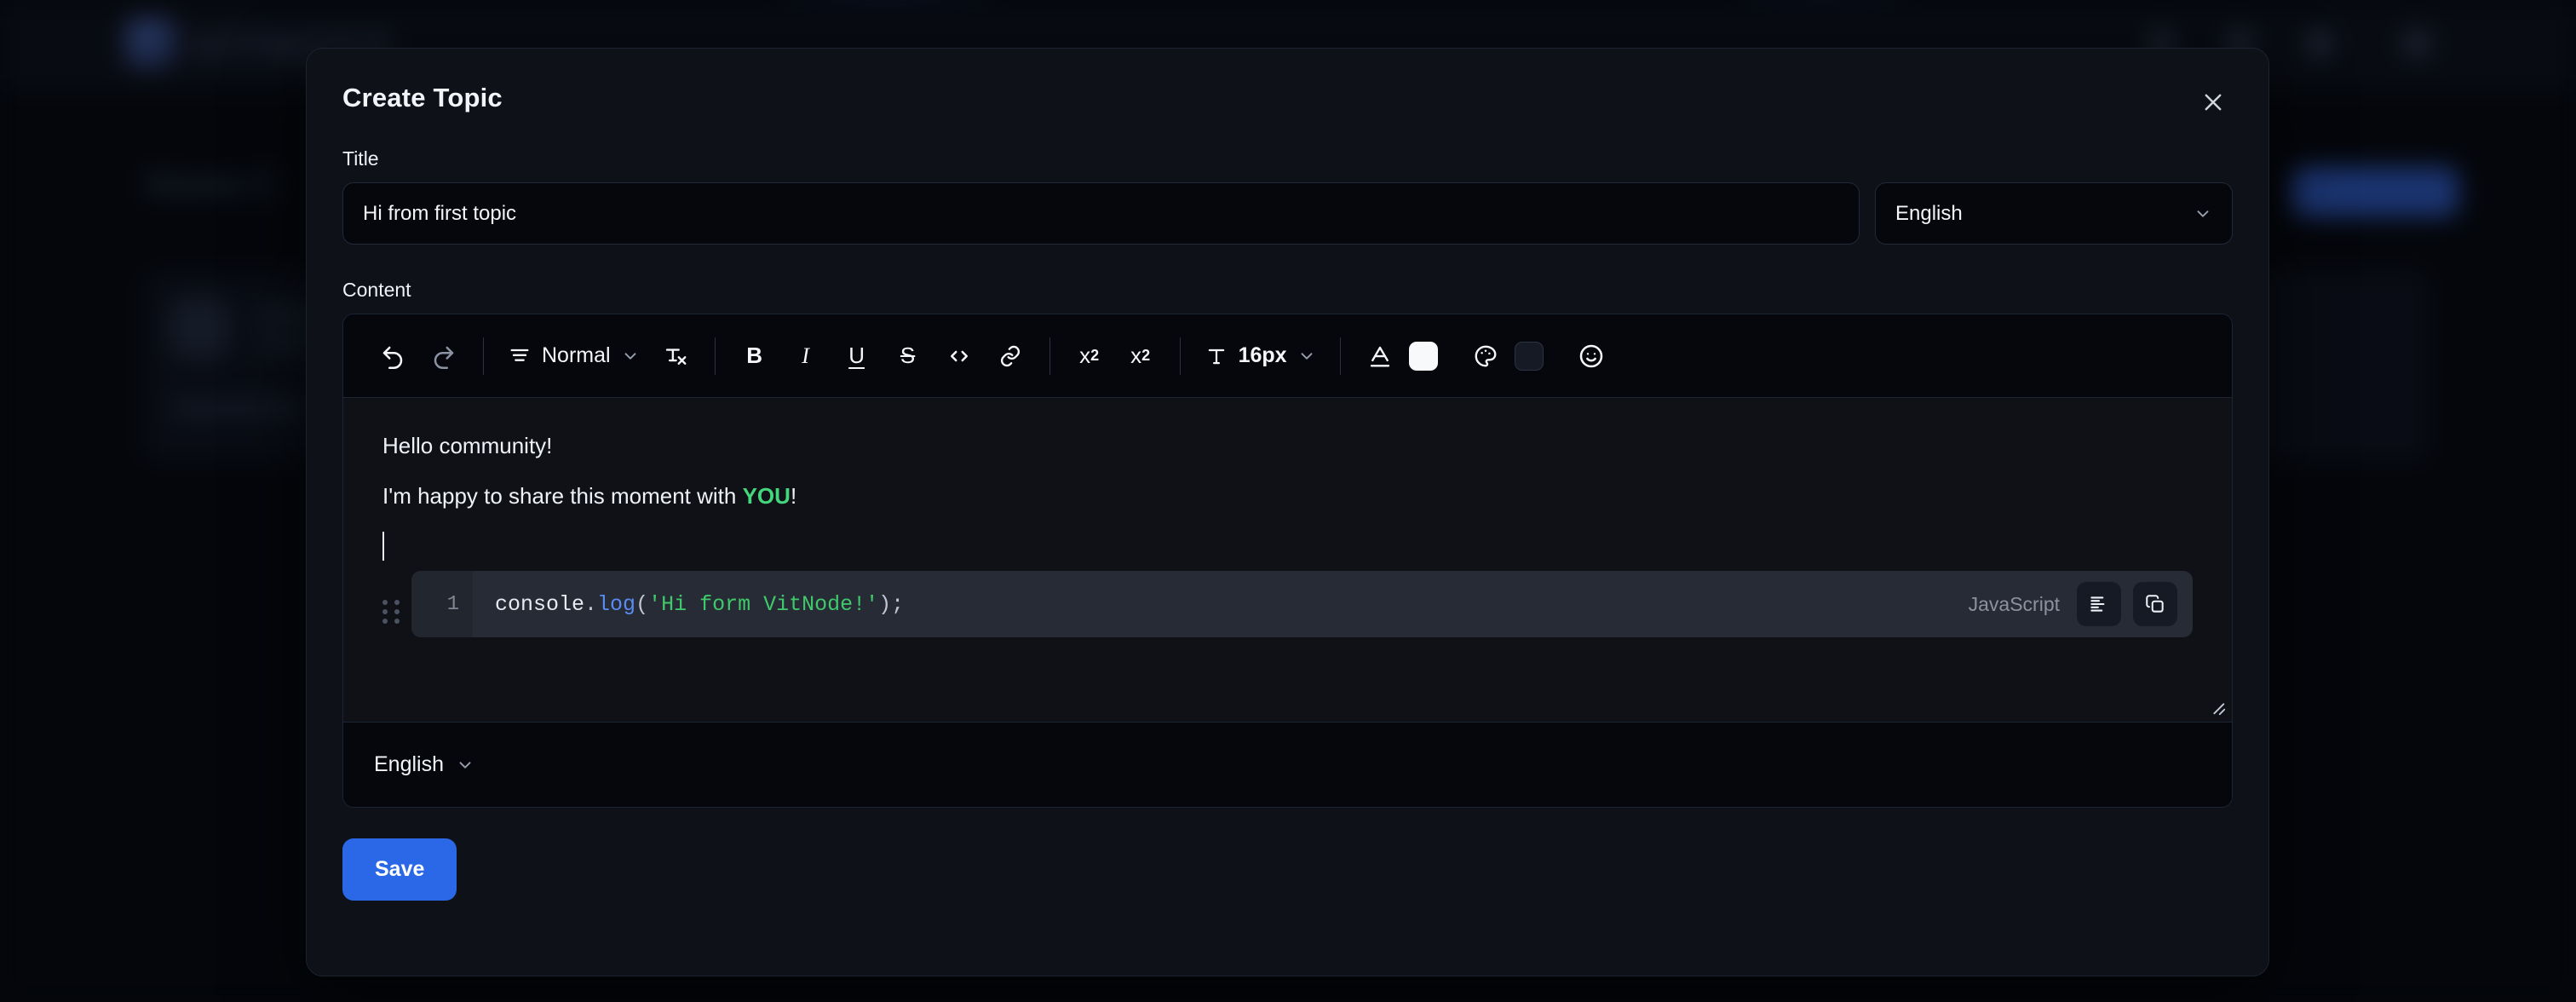 This screenshot has height=1002, width=2576. I want to click on content-paragraph: Hello community!, so click(468, 445).